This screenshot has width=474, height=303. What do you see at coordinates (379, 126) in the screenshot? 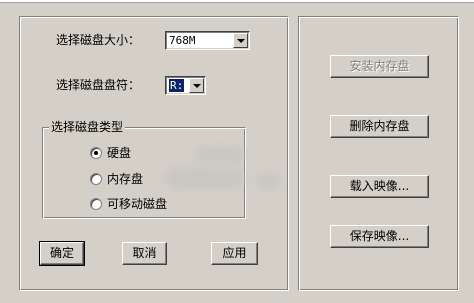
I see `remove-ramdisk-button: 删除内存盘` at bounding box center [379, 126].